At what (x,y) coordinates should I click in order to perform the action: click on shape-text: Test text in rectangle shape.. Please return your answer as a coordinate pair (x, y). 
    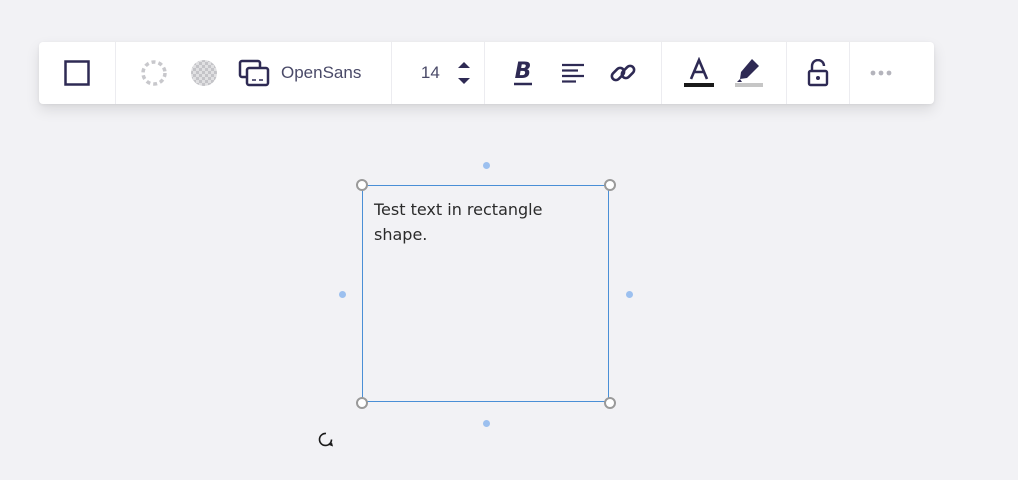
    Looking at the image, I should click on (479, 222).